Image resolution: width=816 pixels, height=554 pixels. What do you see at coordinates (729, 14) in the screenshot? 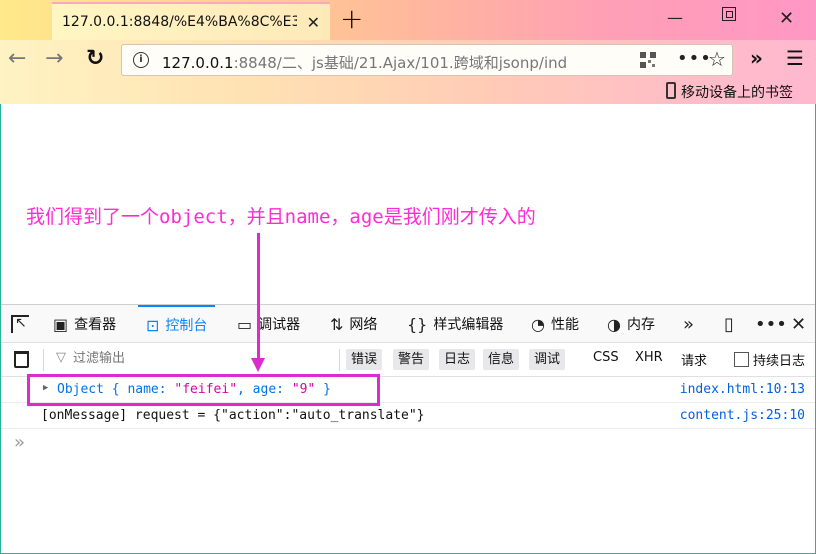
I see `maximize-icon` at bounding box center [729, 14].